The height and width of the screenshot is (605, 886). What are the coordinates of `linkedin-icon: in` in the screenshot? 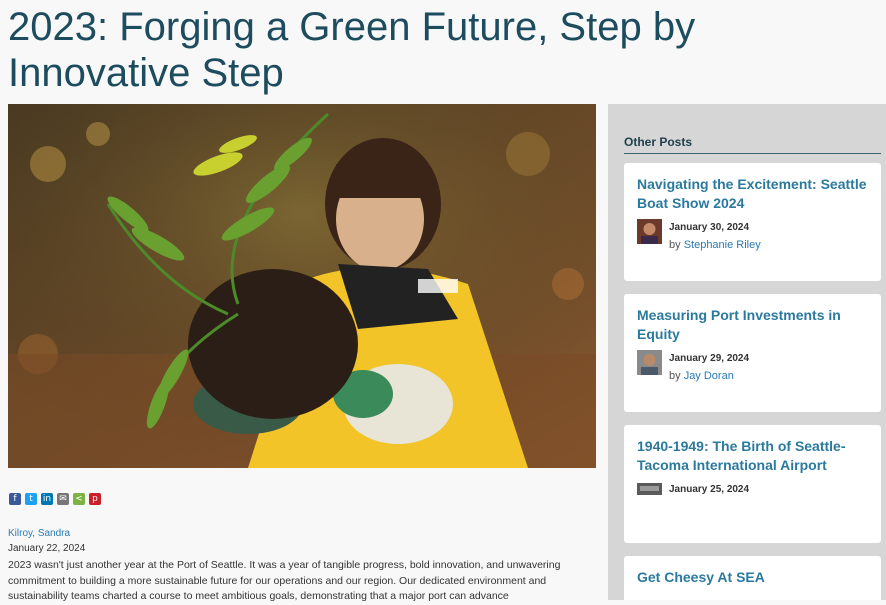 It's located at (47, 499).